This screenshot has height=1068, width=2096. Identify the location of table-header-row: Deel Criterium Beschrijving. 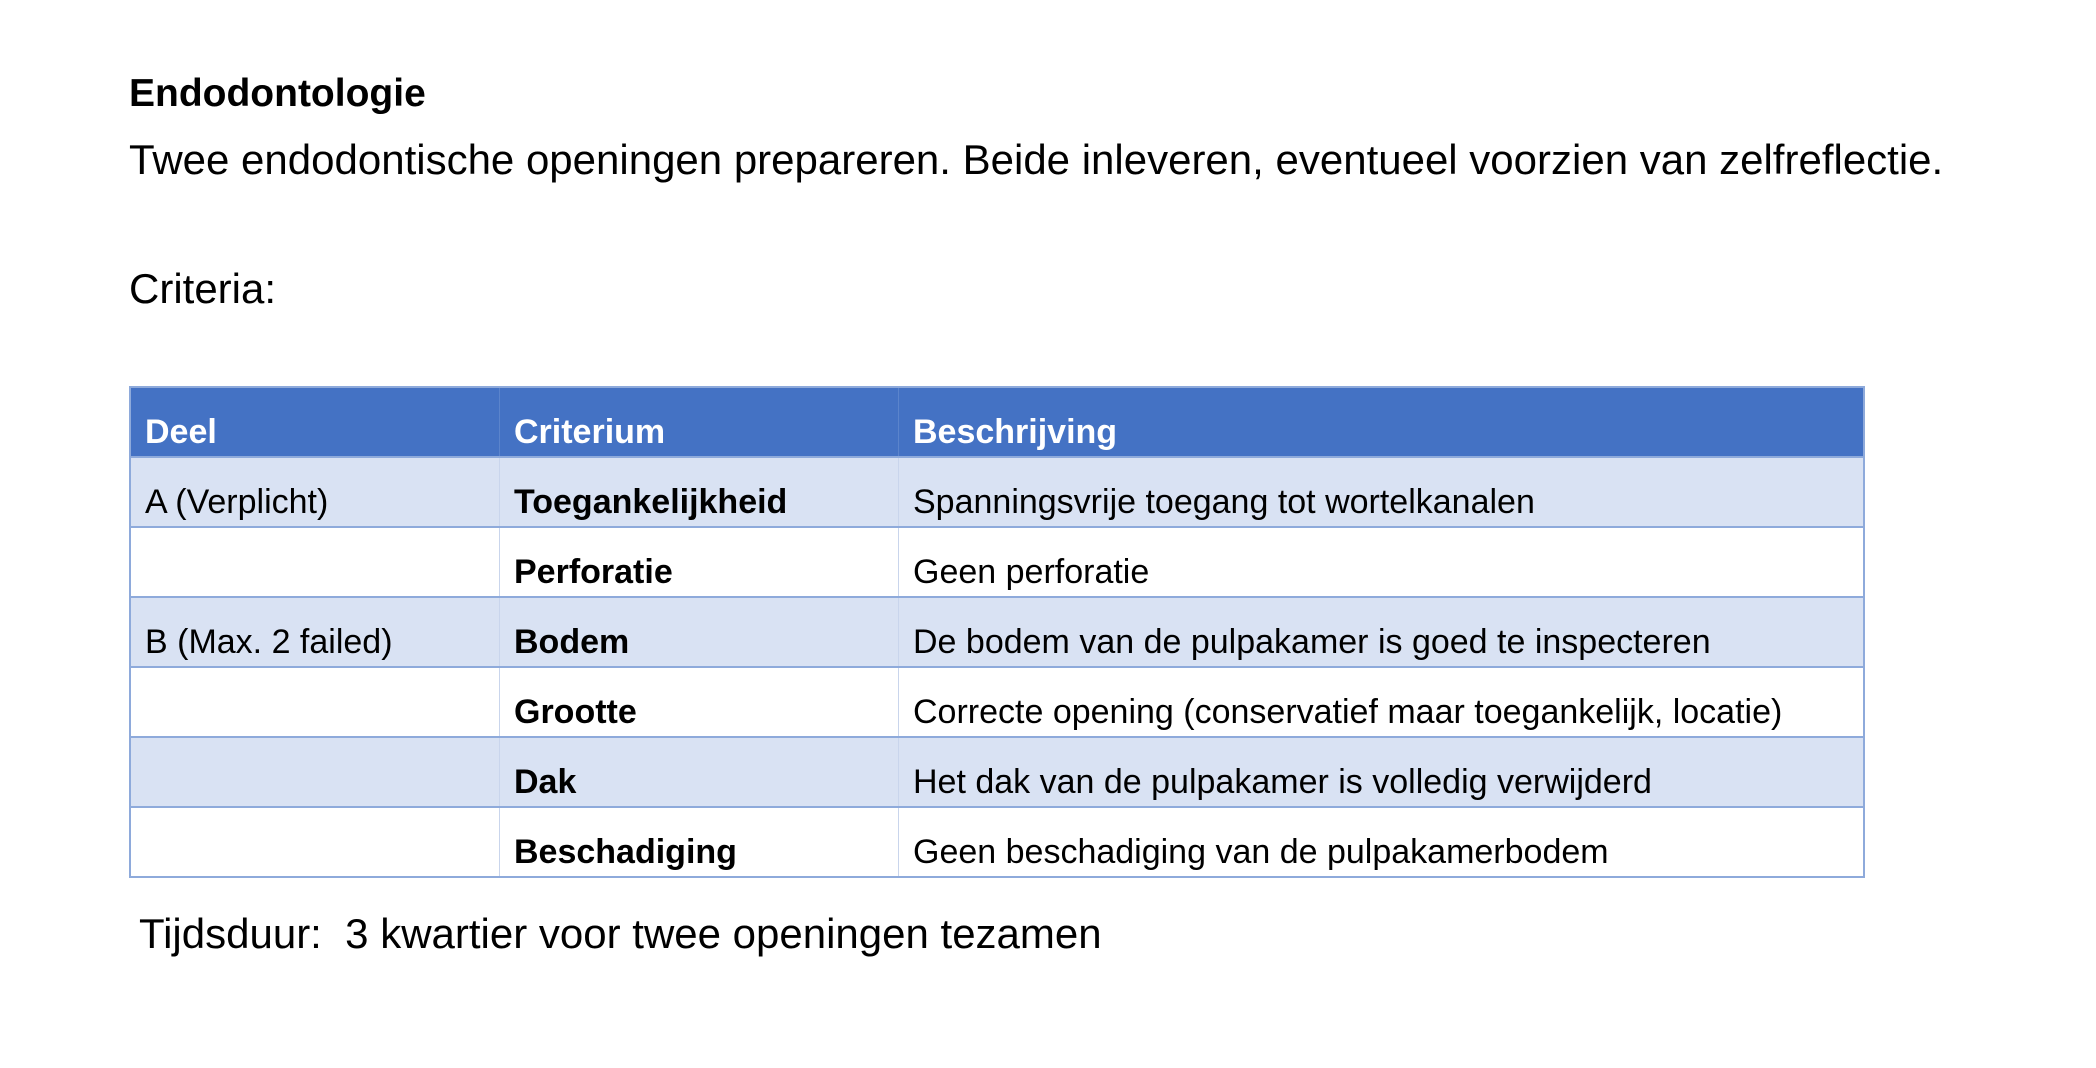
(997, 422).